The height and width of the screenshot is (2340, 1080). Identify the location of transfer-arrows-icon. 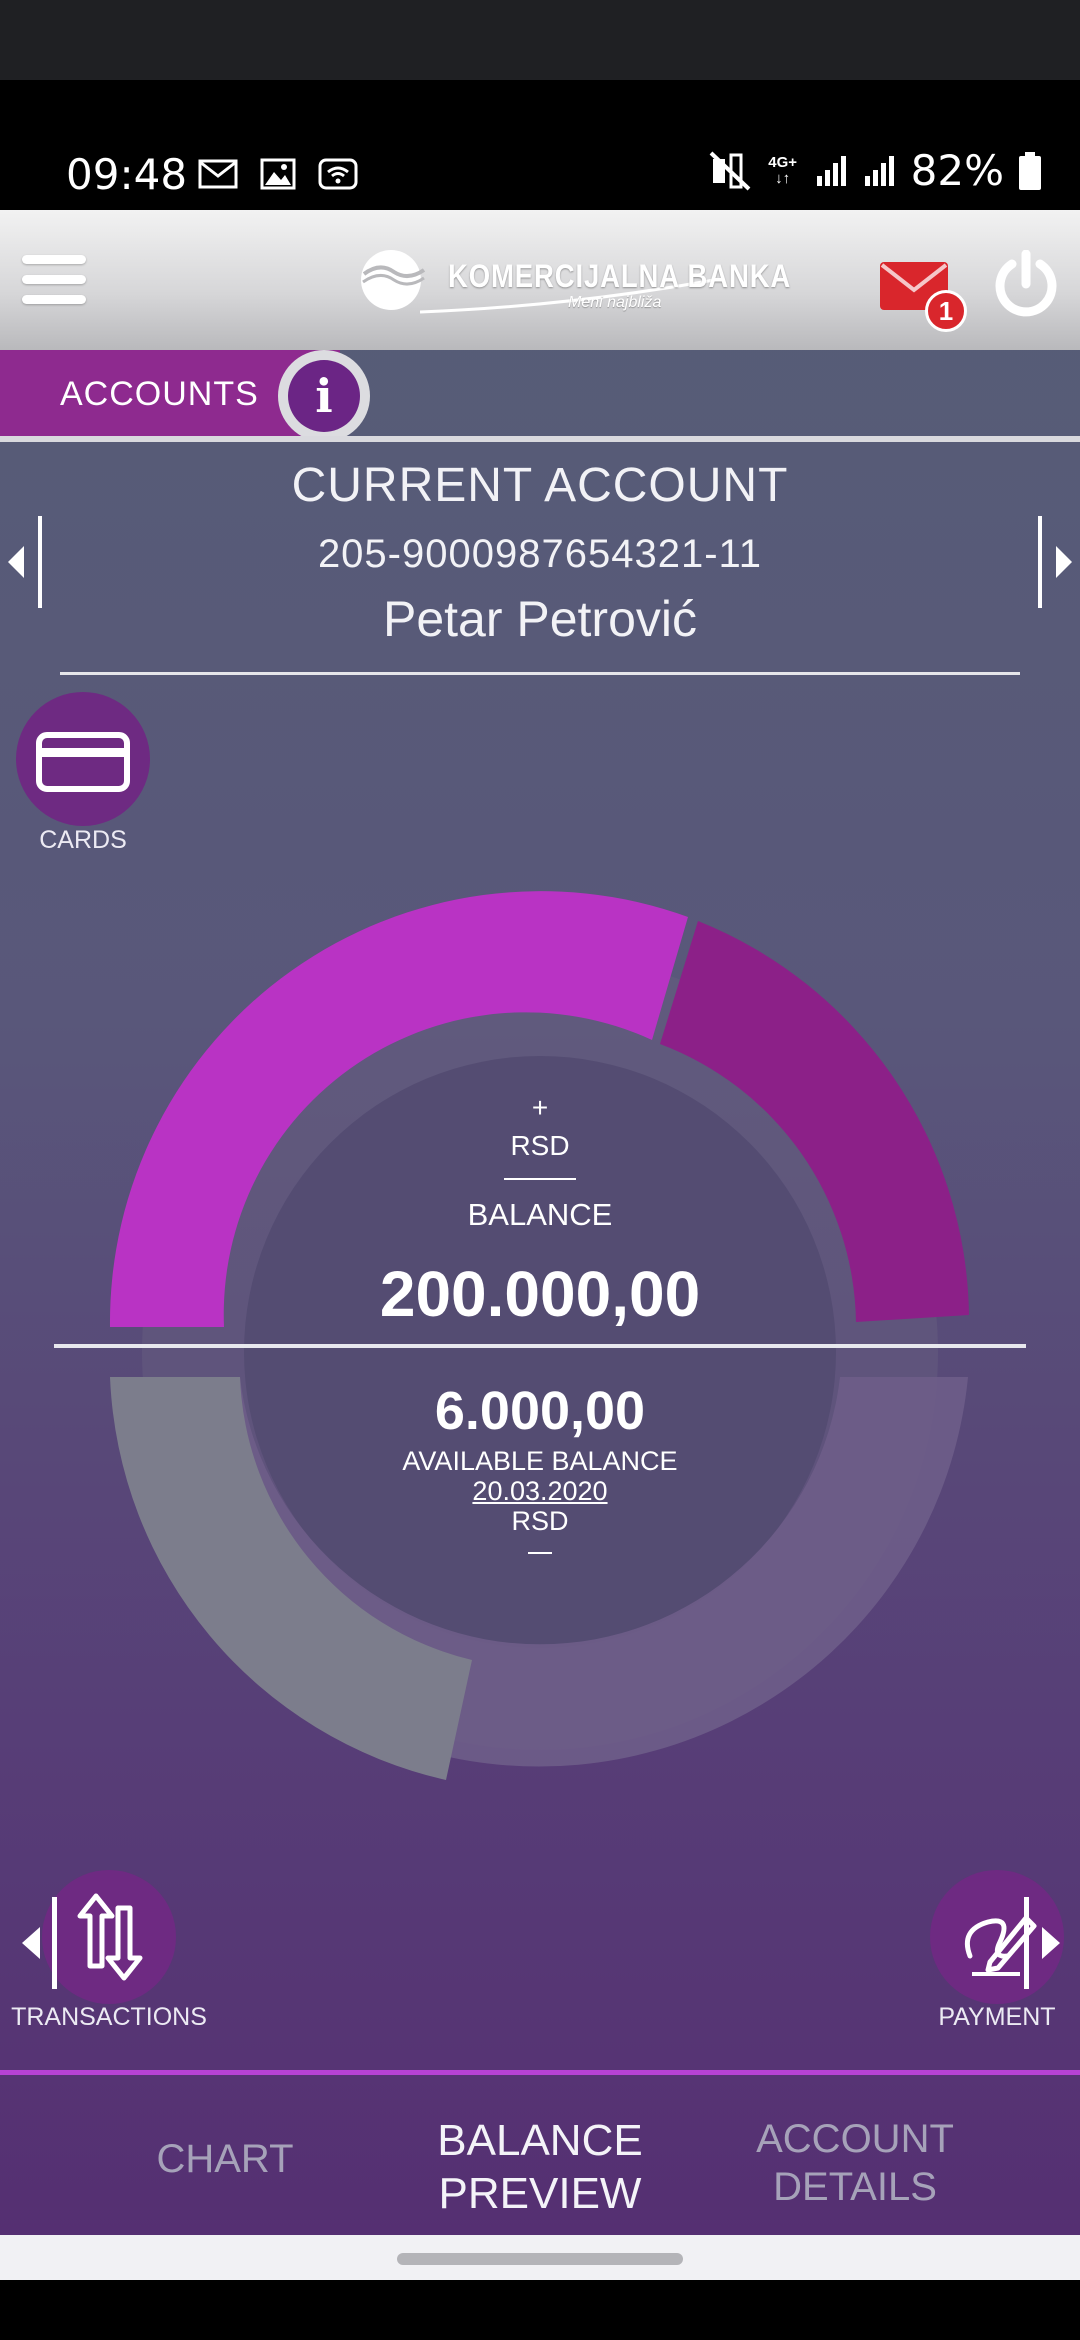
(110, 1937).